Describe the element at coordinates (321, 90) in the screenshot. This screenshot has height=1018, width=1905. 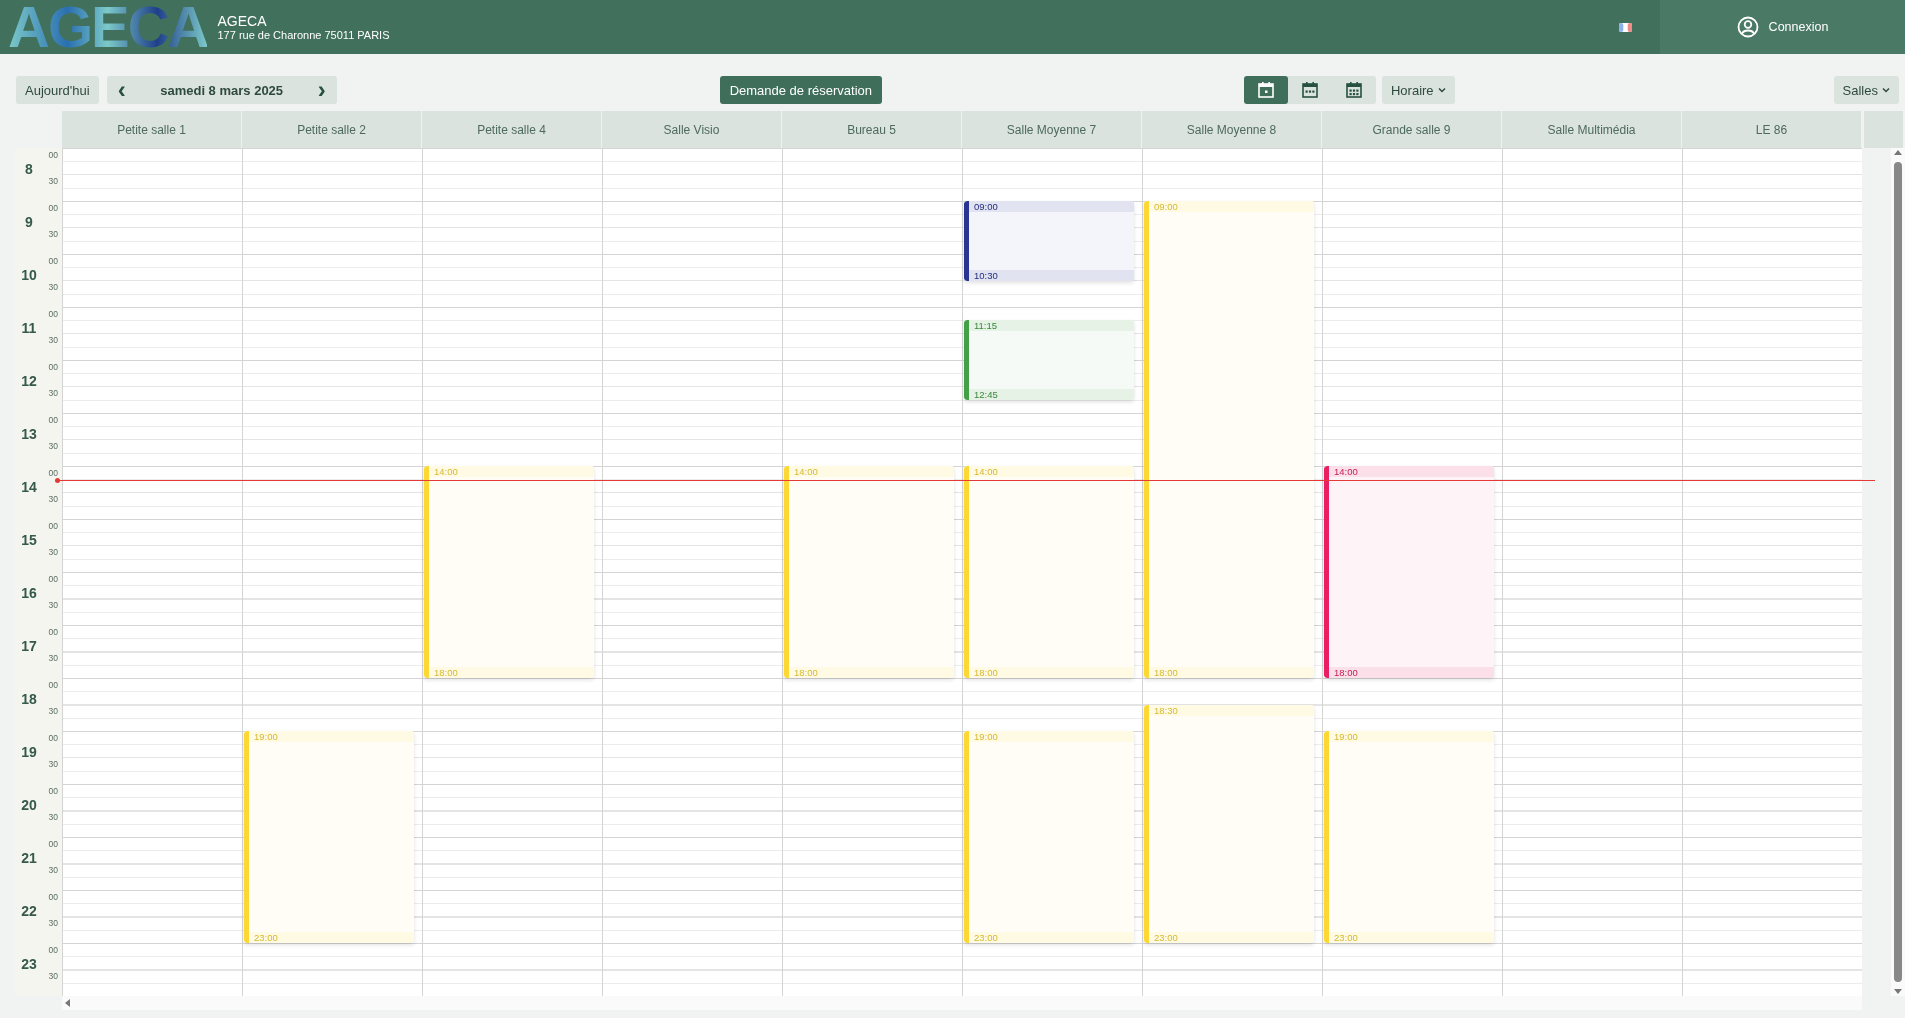
I see `next-day-button: ›` at that location.